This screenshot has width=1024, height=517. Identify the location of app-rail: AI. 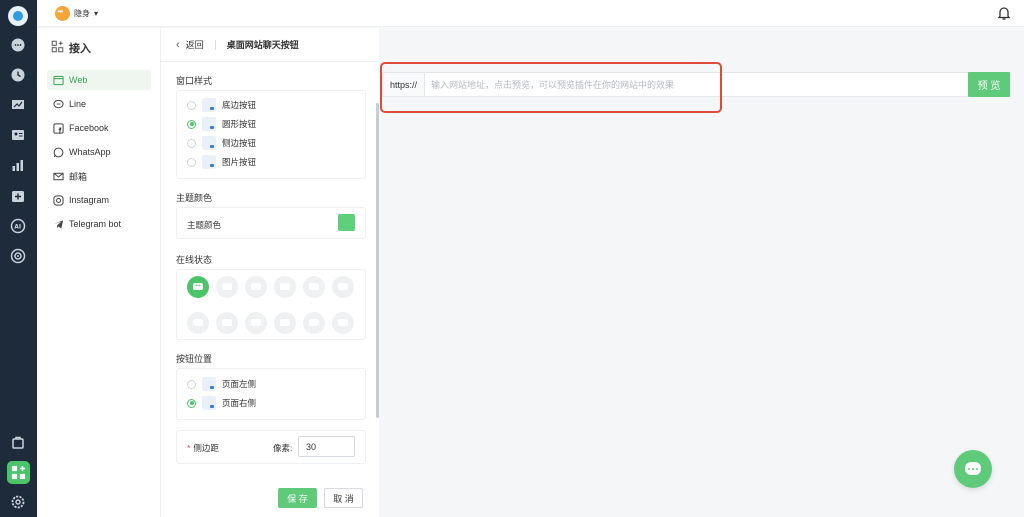
(18, 258).